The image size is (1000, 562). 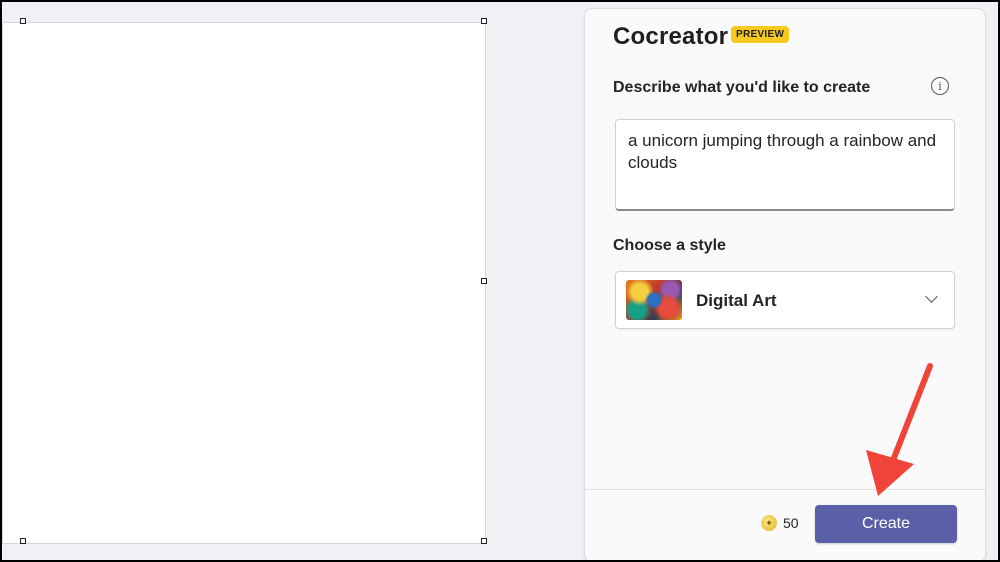 I want to click on credits-counter: ✦ 50, so click(x=780, y=523).